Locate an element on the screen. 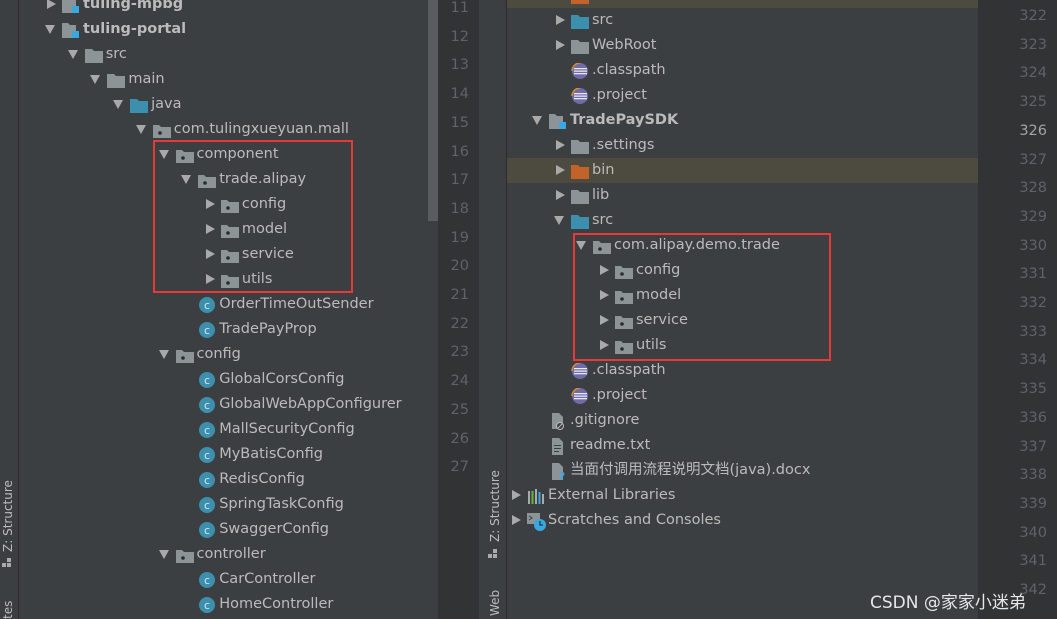  scratches-icon is located at coordinates (536, 522).